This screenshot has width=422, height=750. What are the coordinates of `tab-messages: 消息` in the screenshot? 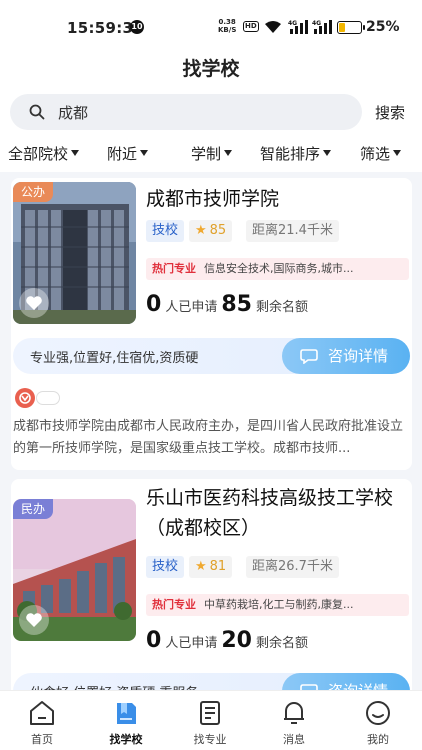 It's located at (294, 720).